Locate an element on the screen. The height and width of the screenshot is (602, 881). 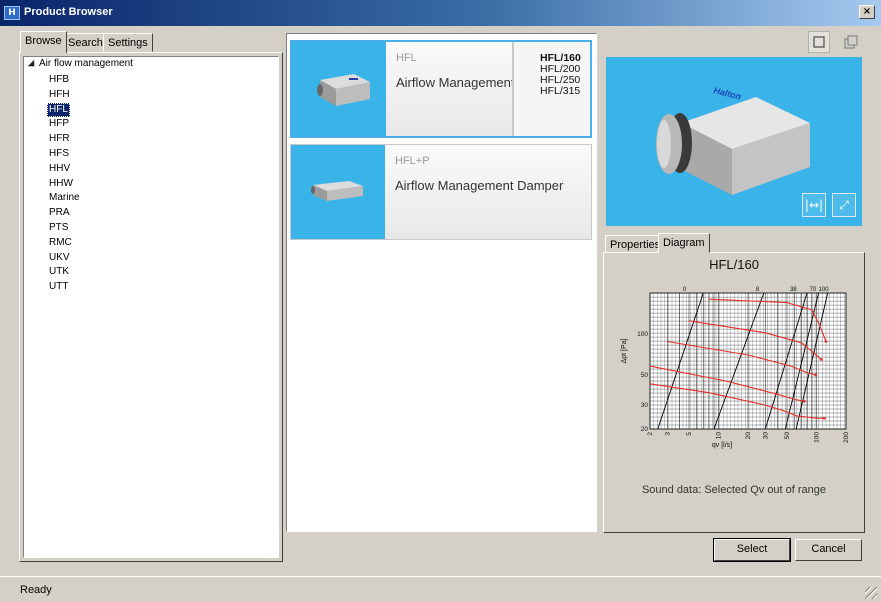
x-tick-label: 50 is located at coordinates (787, 436).